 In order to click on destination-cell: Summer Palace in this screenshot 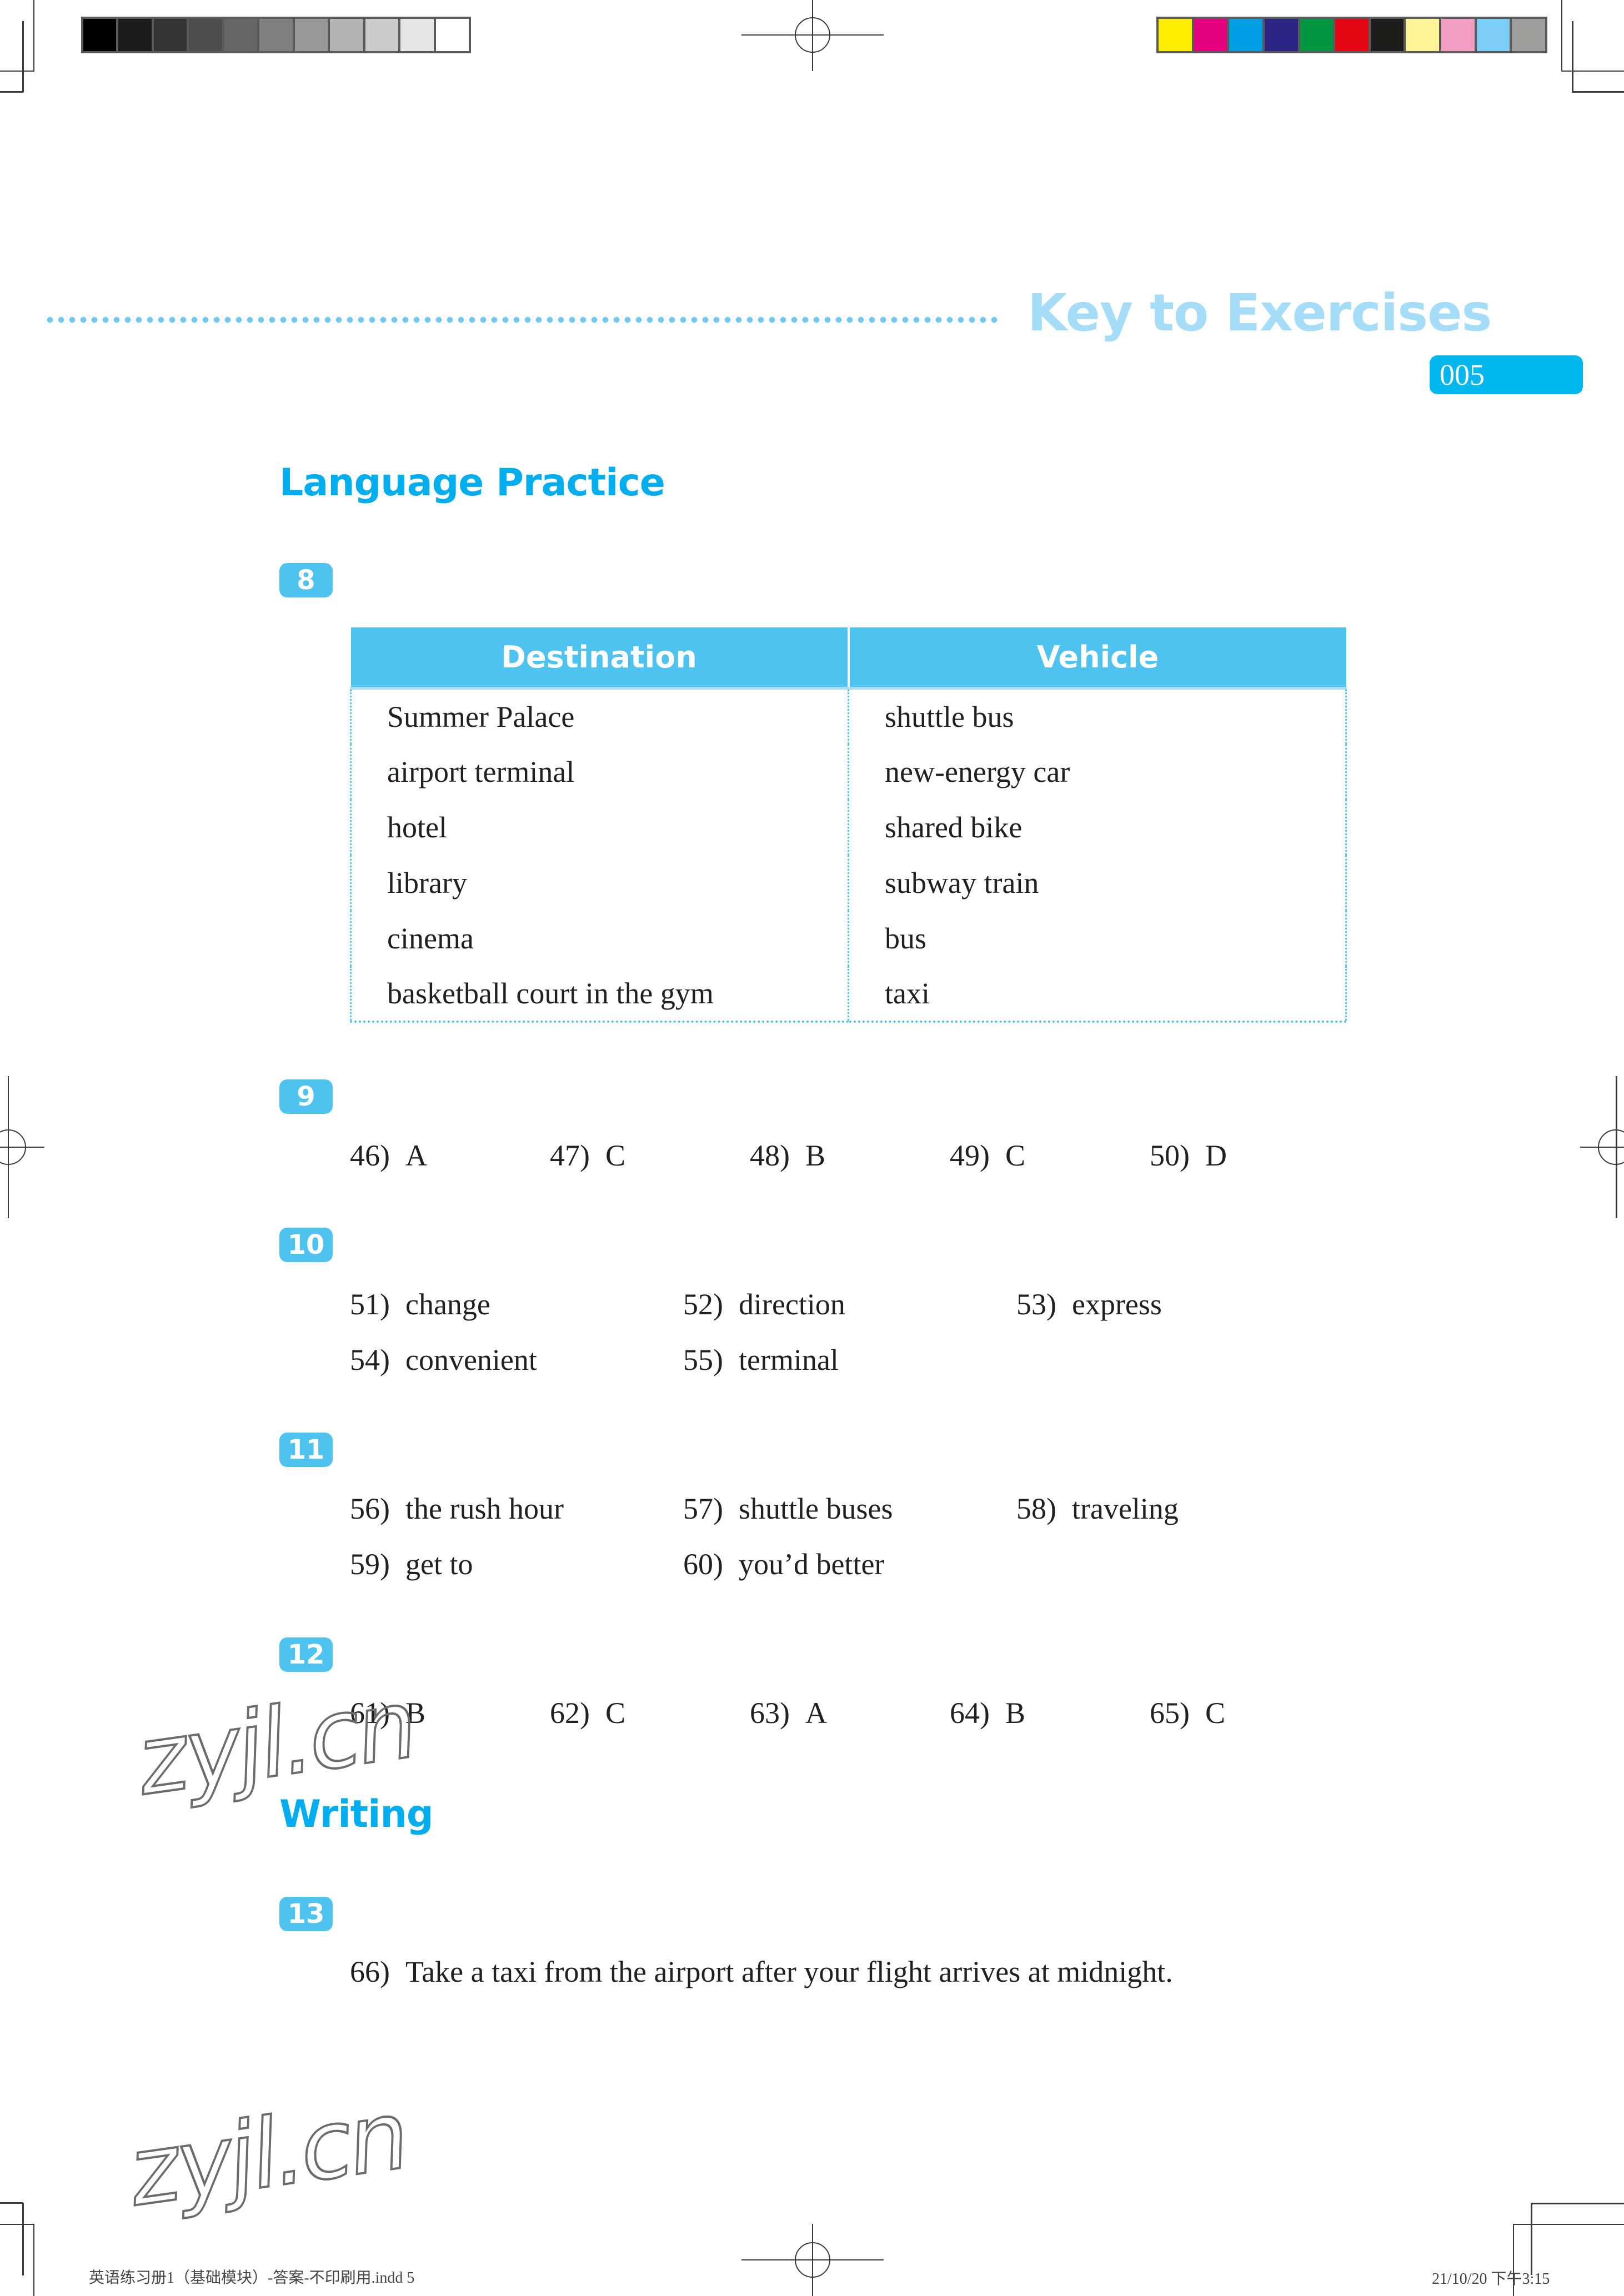, I will do `click(599, 716)`.